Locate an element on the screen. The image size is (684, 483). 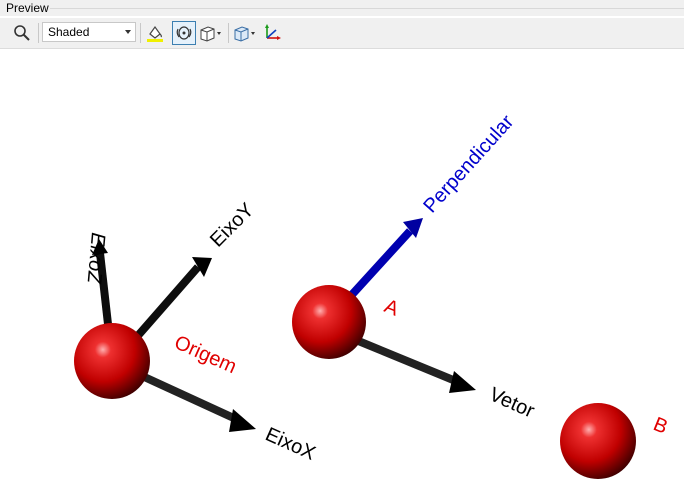
panel-header: Preview is located at coordinates (342, 8).